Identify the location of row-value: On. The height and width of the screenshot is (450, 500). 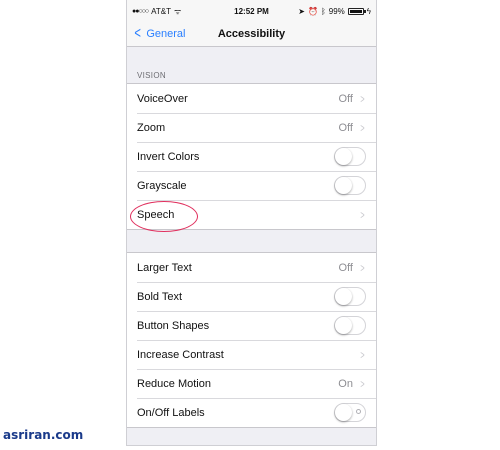
(345, 383).